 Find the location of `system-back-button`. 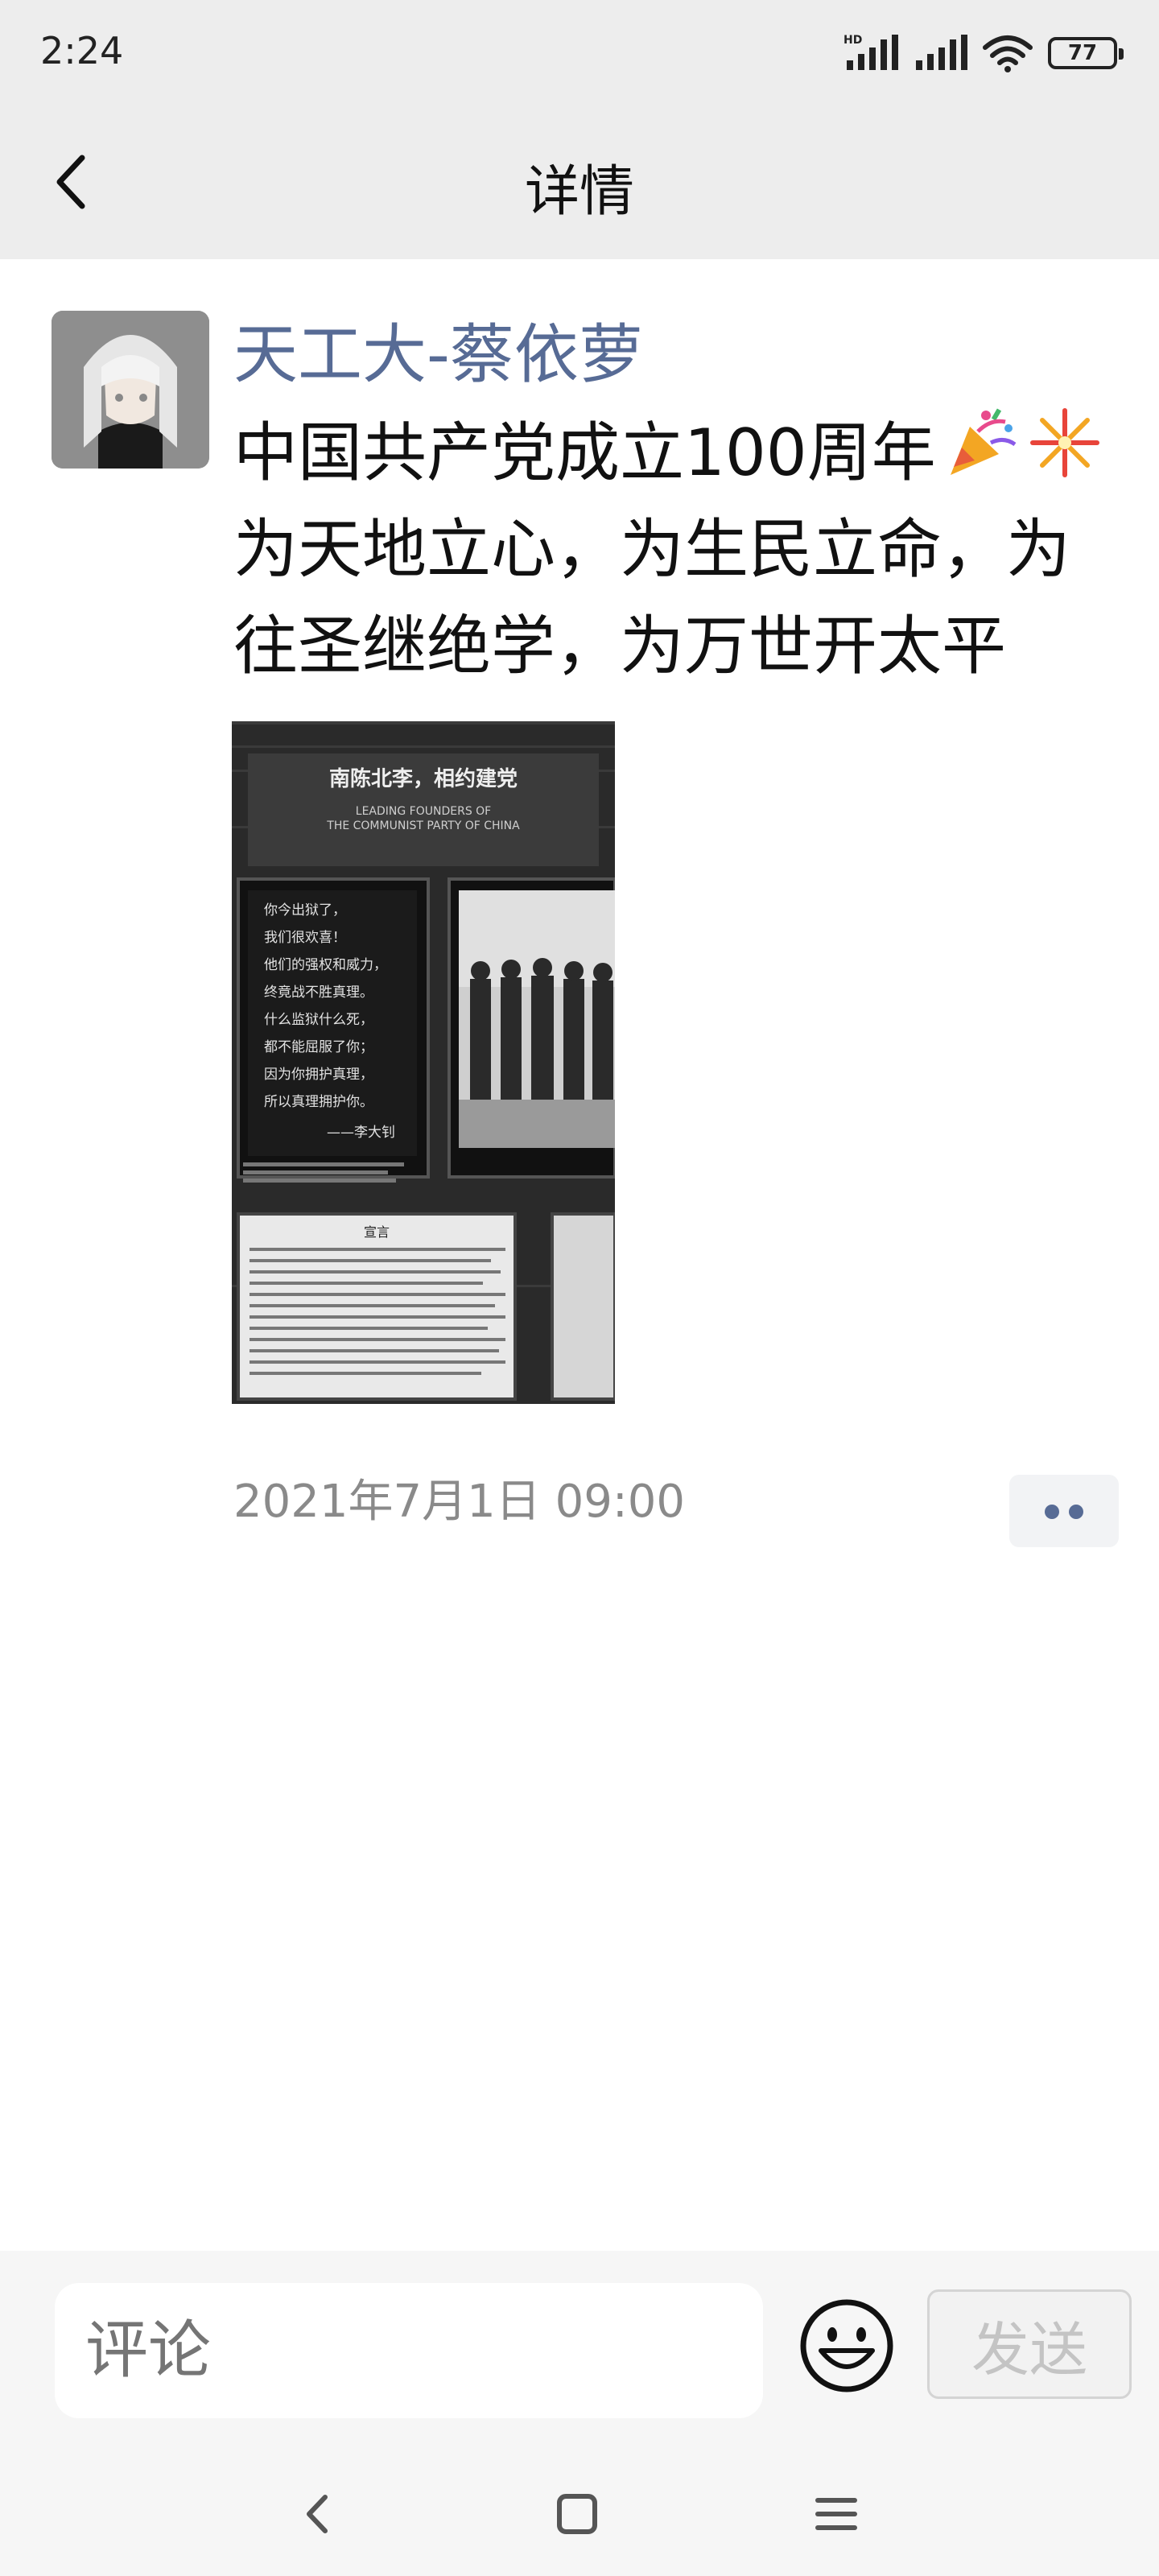

system-back-button is located at coordinates (318, 2514).